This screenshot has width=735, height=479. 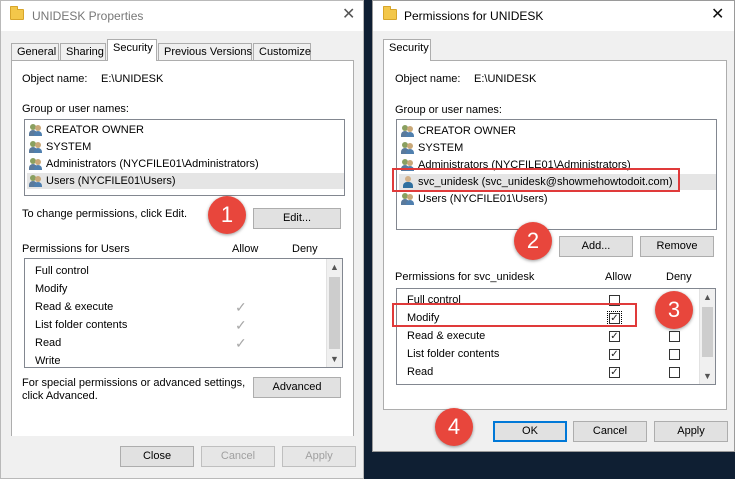 I want to click on left-title-bar: UNIDESK Properties ✕, so click(x=182, y=16).